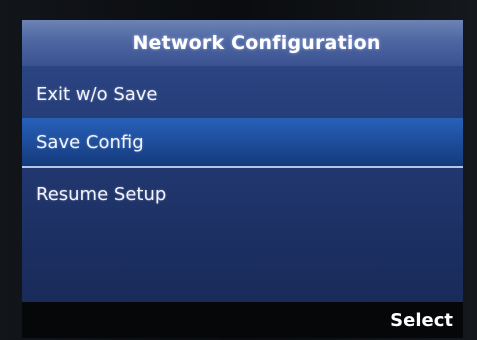 Image resolution: width=477 pixels, height=340 pixels. I want to click on menu-item-exit-without-save: Exit w/o Save, so click(242, 94).